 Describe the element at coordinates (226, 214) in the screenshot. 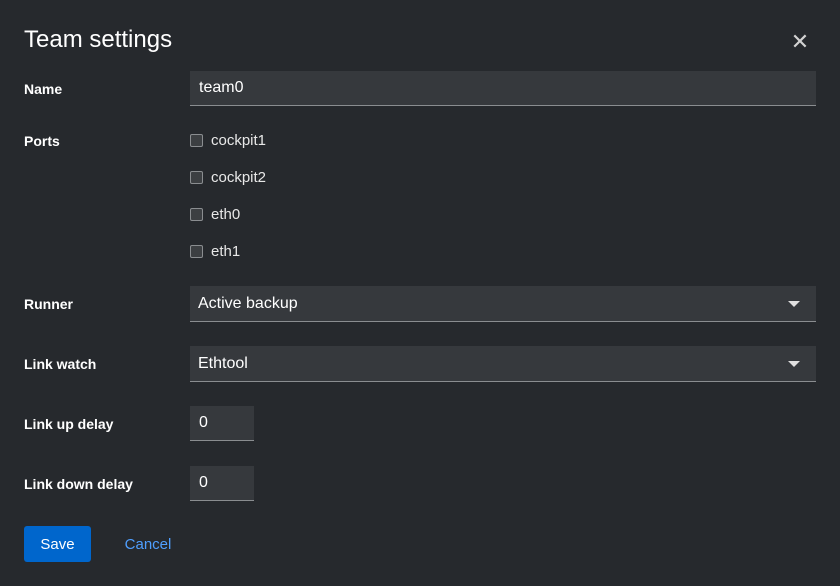

I see `port-label: eth0` at that location.